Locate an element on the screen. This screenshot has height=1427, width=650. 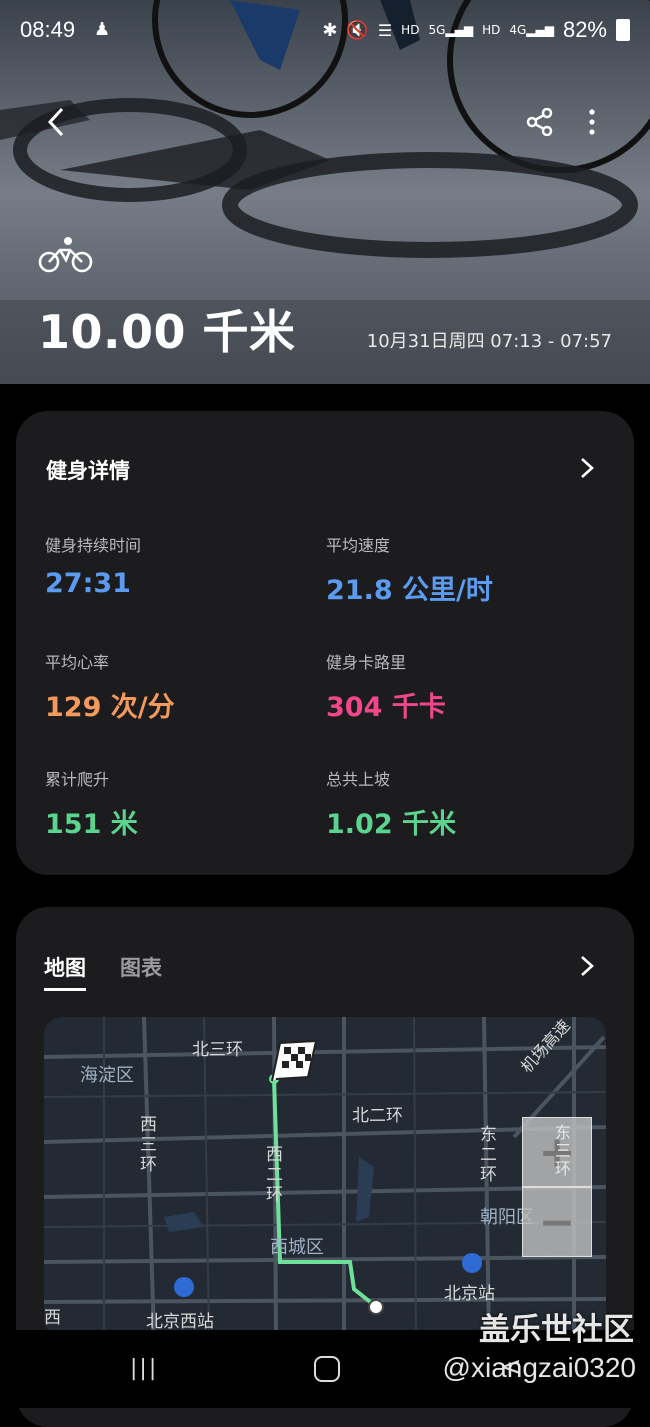
metric-label: 平均速度 is located at coordinates (358, 545).